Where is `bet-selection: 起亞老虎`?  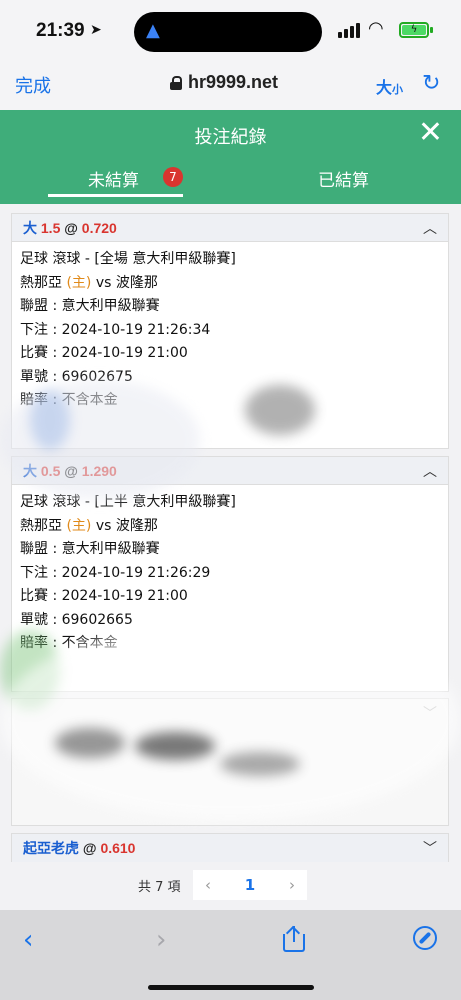 bet-selection: 起亞老虎 is located at coordinates (51, 848).